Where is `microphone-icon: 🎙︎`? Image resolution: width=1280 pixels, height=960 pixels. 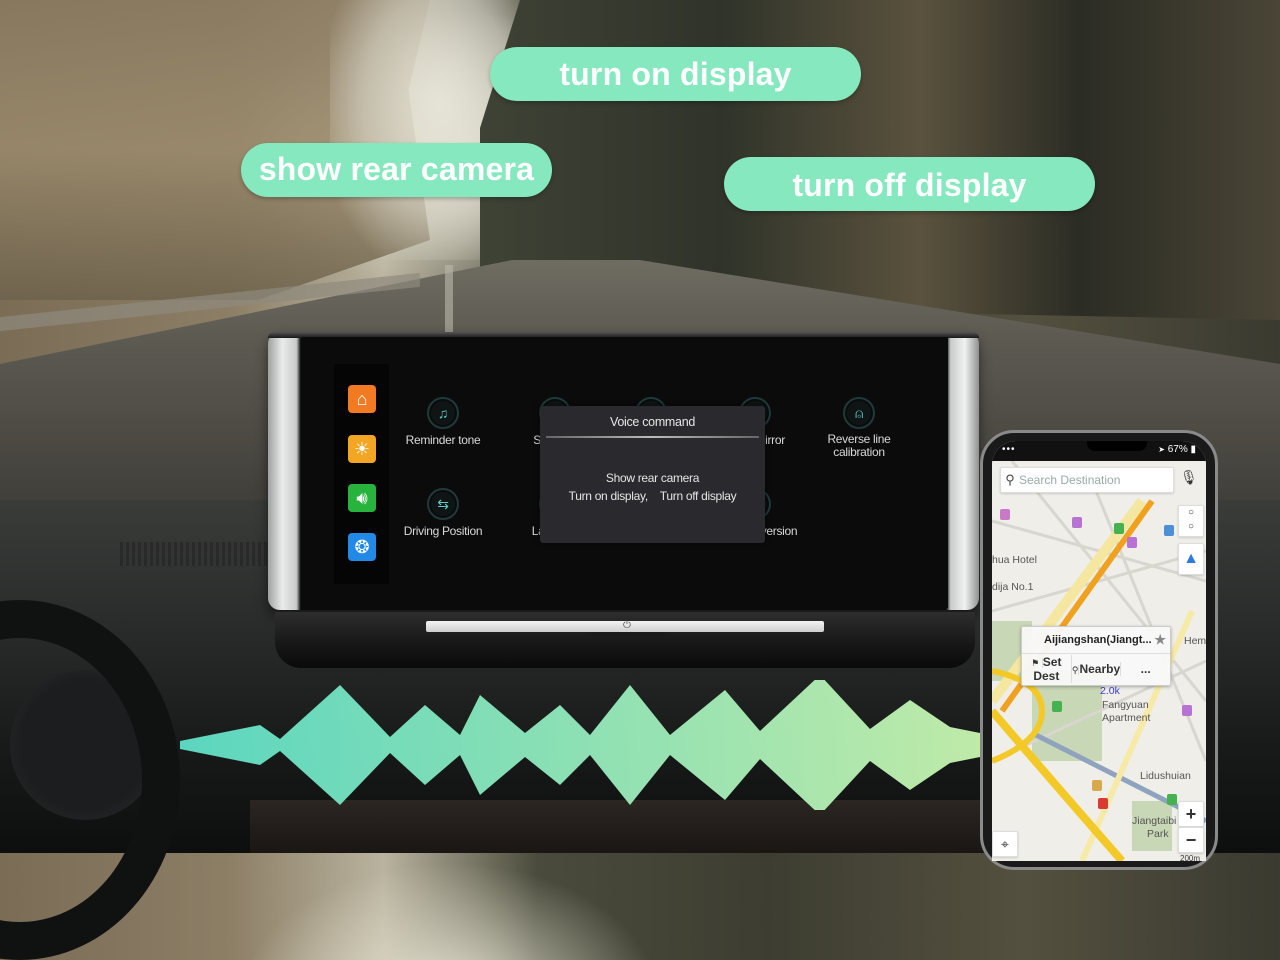
microphone-icon: 🎙︎ is located at coordinates (1189, 477).